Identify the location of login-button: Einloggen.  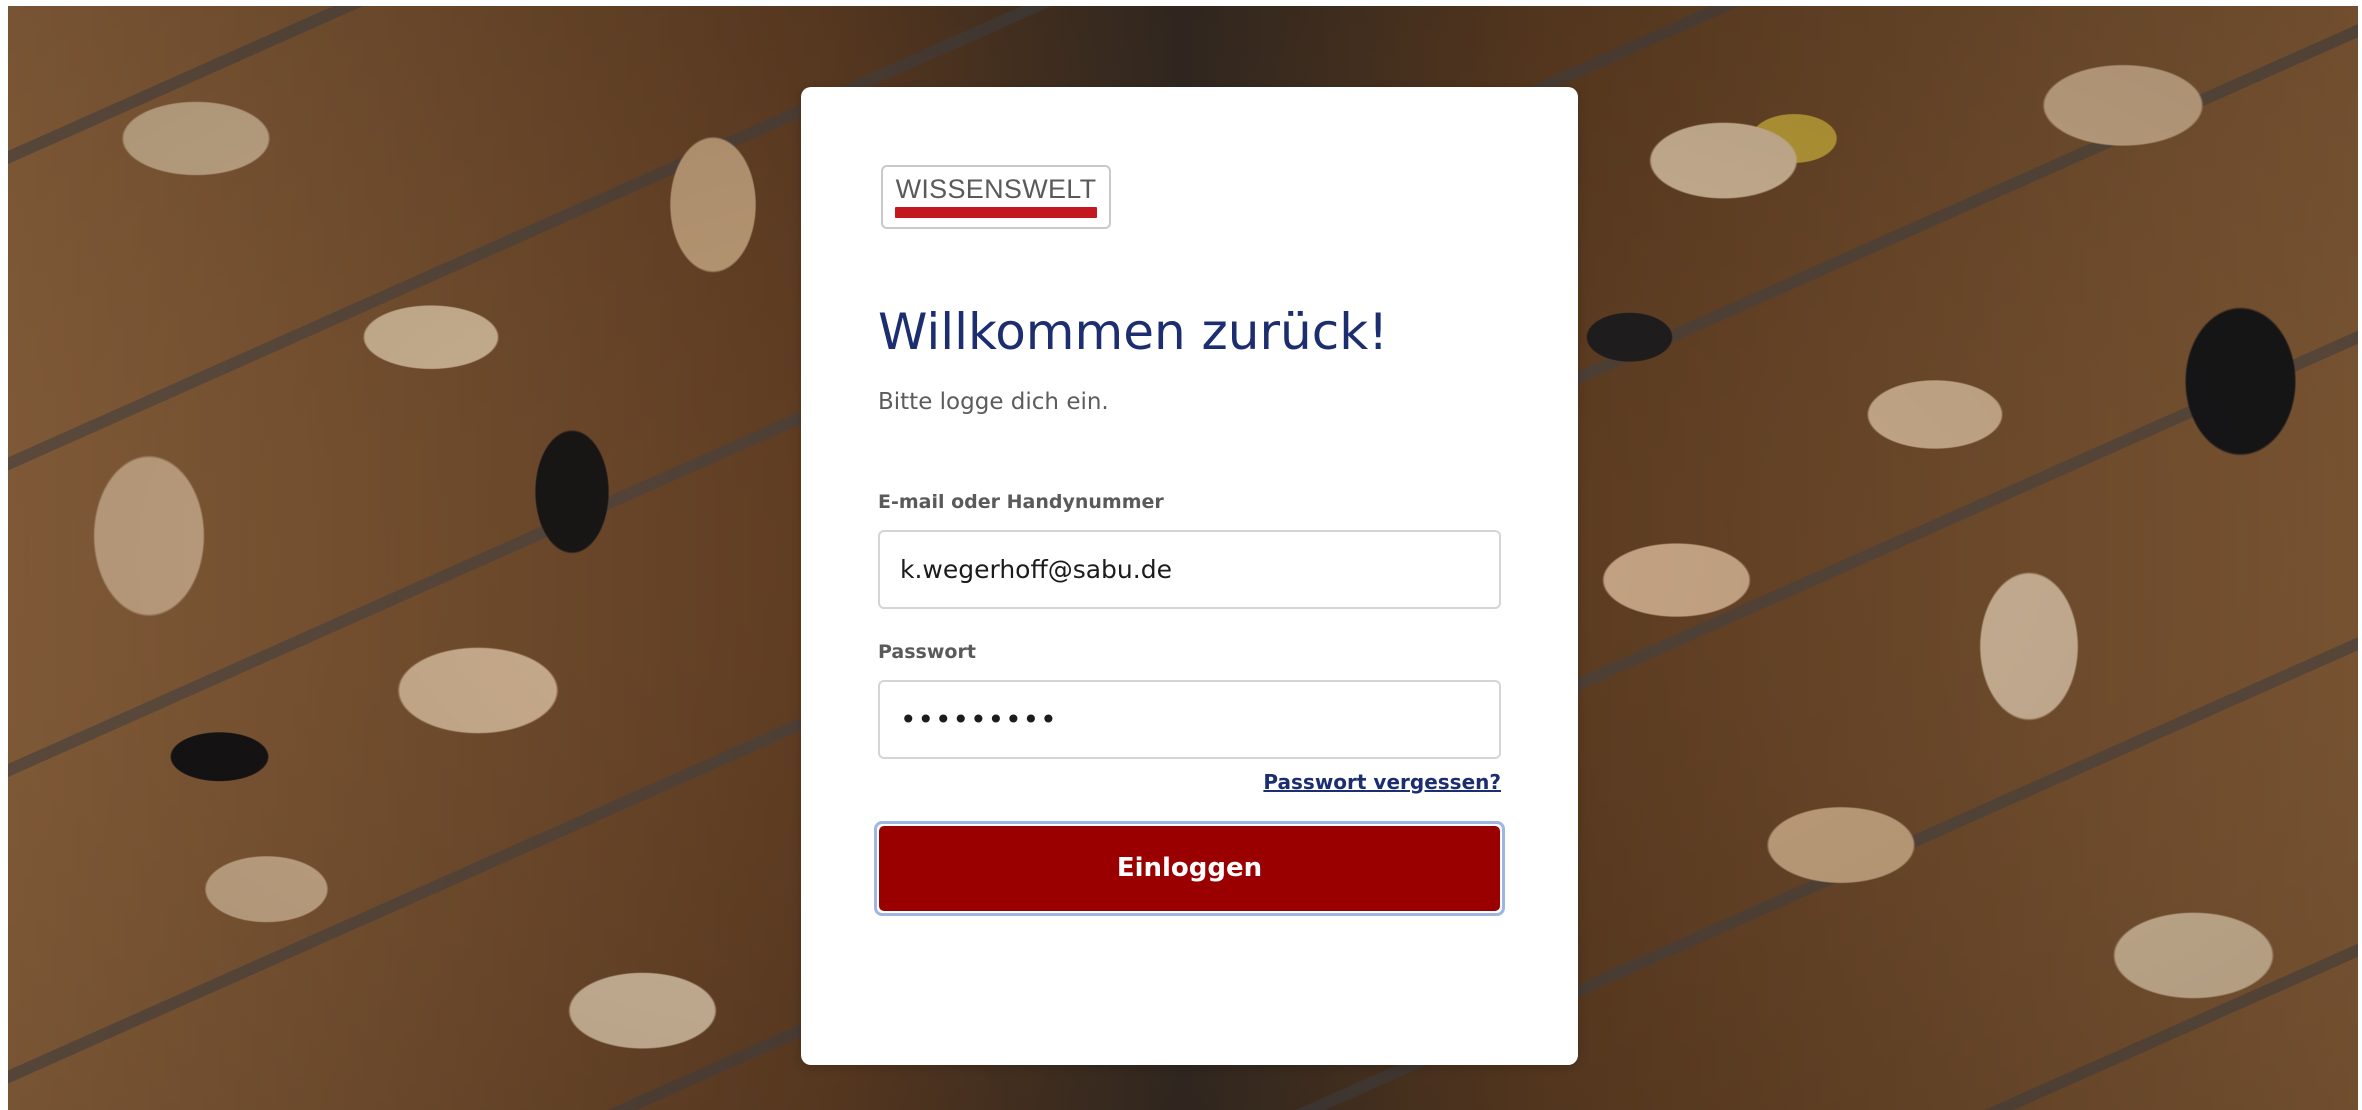
(1189, 868).